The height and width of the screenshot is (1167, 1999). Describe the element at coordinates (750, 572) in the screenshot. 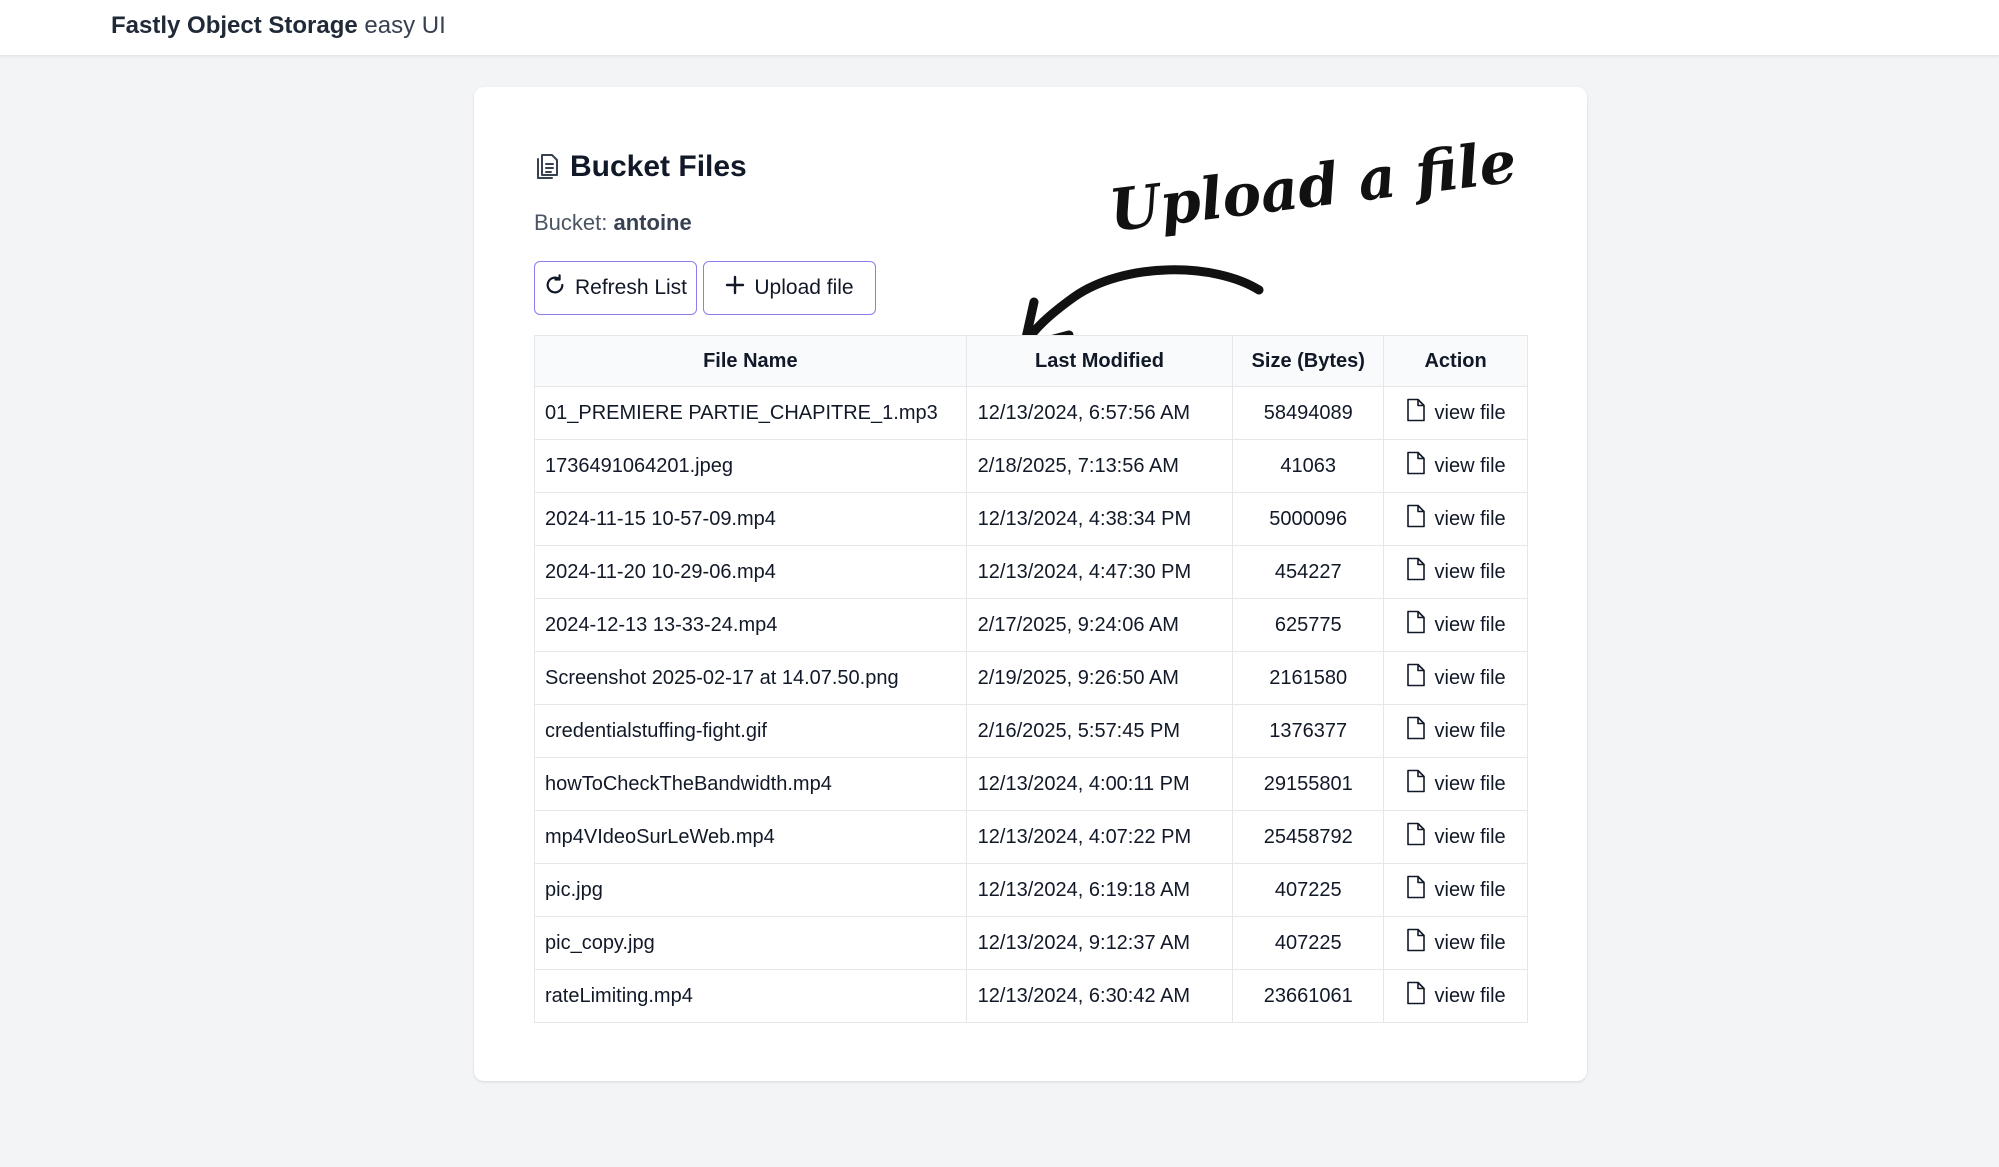

I see `file-name-cell: 2024-11-20 10-29-06.mp4` at that location.